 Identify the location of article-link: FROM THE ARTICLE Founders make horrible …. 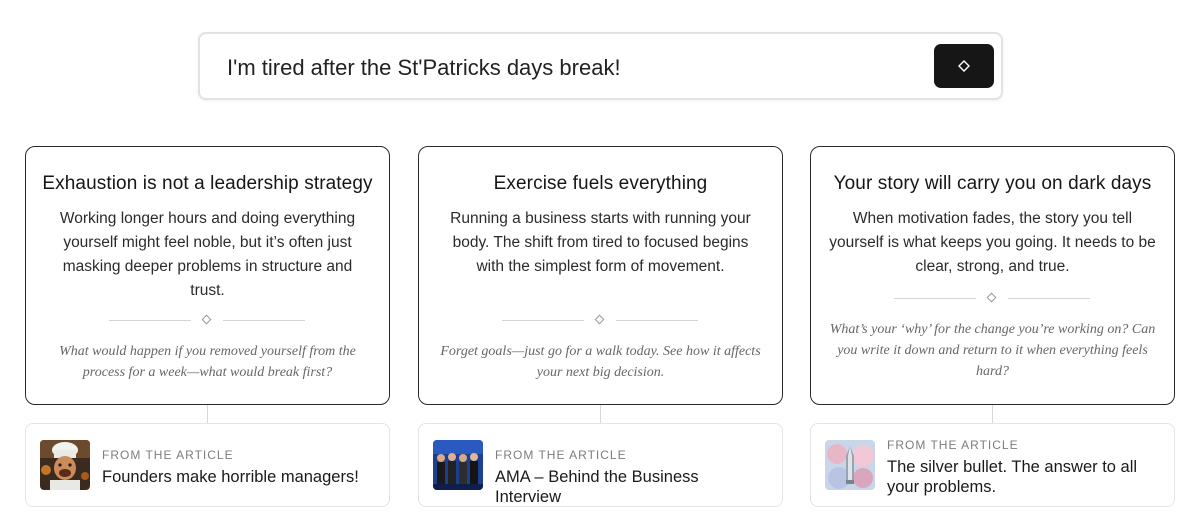
(207, 465).